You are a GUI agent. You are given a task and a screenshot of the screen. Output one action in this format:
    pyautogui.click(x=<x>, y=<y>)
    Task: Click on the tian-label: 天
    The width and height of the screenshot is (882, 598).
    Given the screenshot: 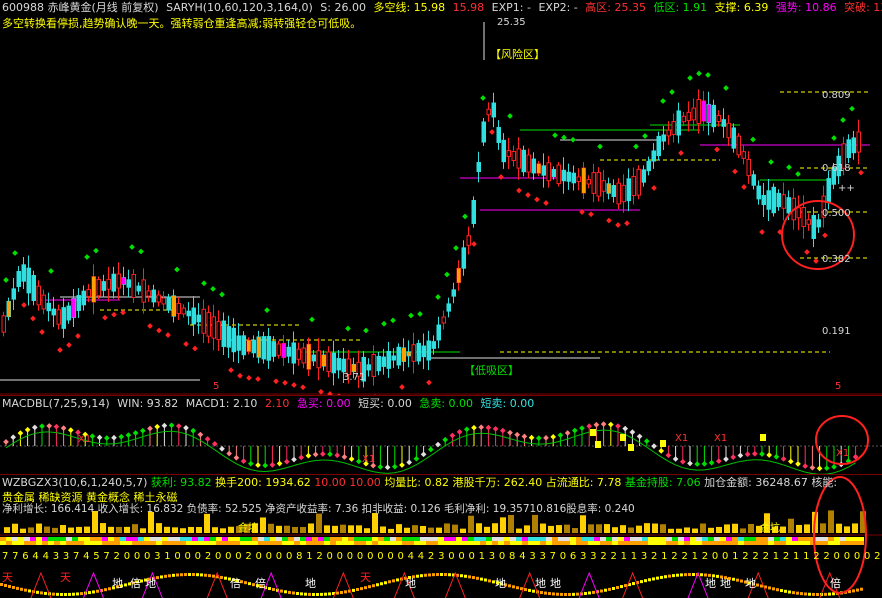 What is the action you would take?
    pyautogui.click(x=65, y=577)
    